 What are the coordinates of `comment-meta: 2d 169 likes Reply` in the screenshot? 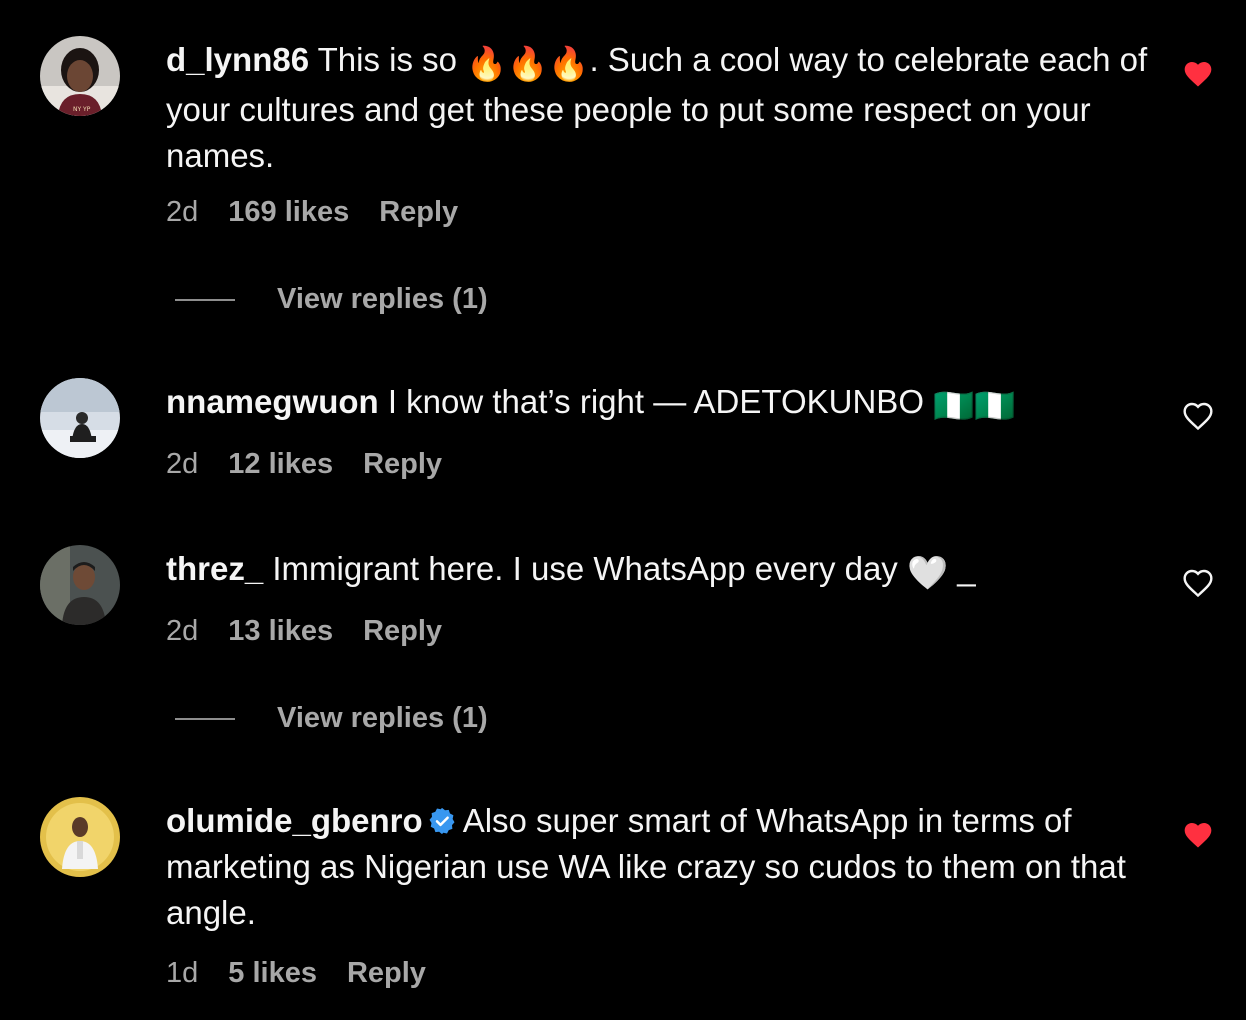 It's located at (312, 212).